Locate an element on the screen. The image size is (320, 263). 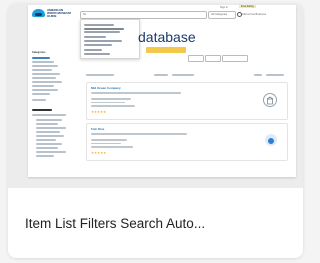
listing-name: Mid Ocean Company is located at coordinates (106, 88).